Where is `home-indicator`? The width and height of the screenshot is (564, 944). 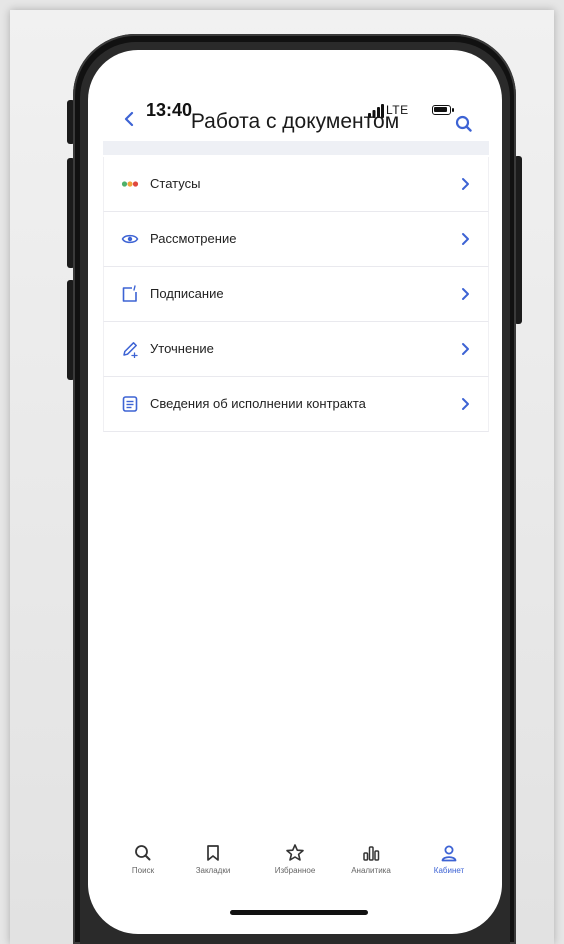 home-indicator is located at coordinates (299, 912).